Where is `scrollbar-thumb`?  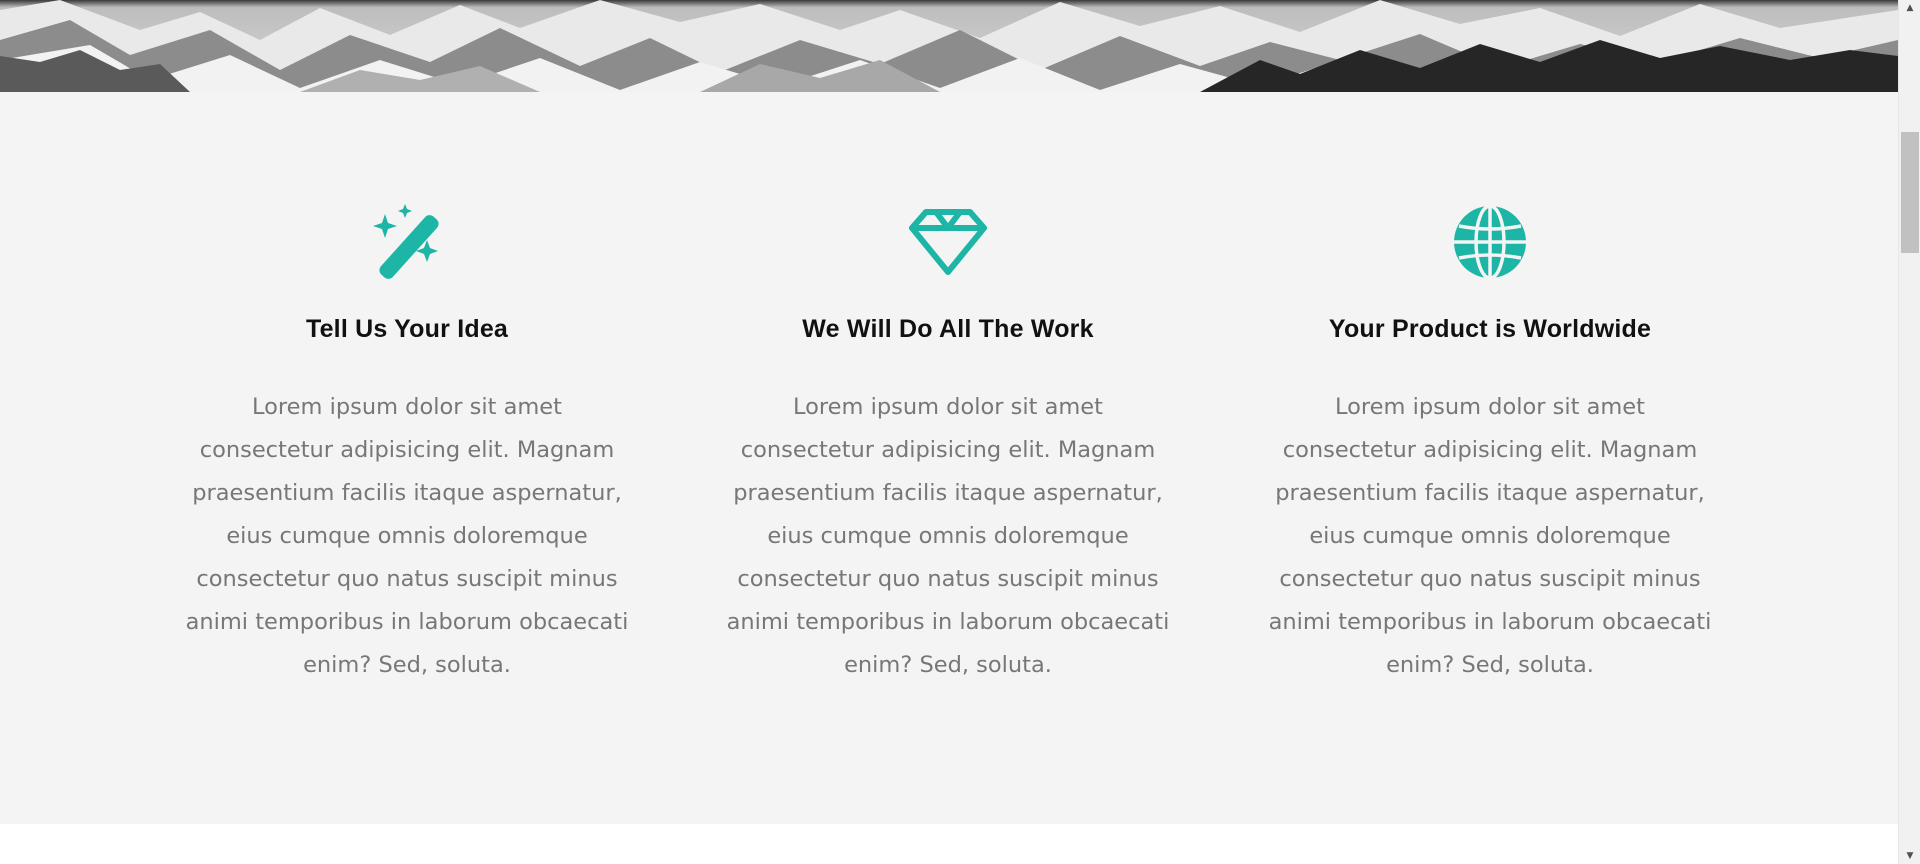
scrollbar-thumb is located at coordinates (1910, 192).